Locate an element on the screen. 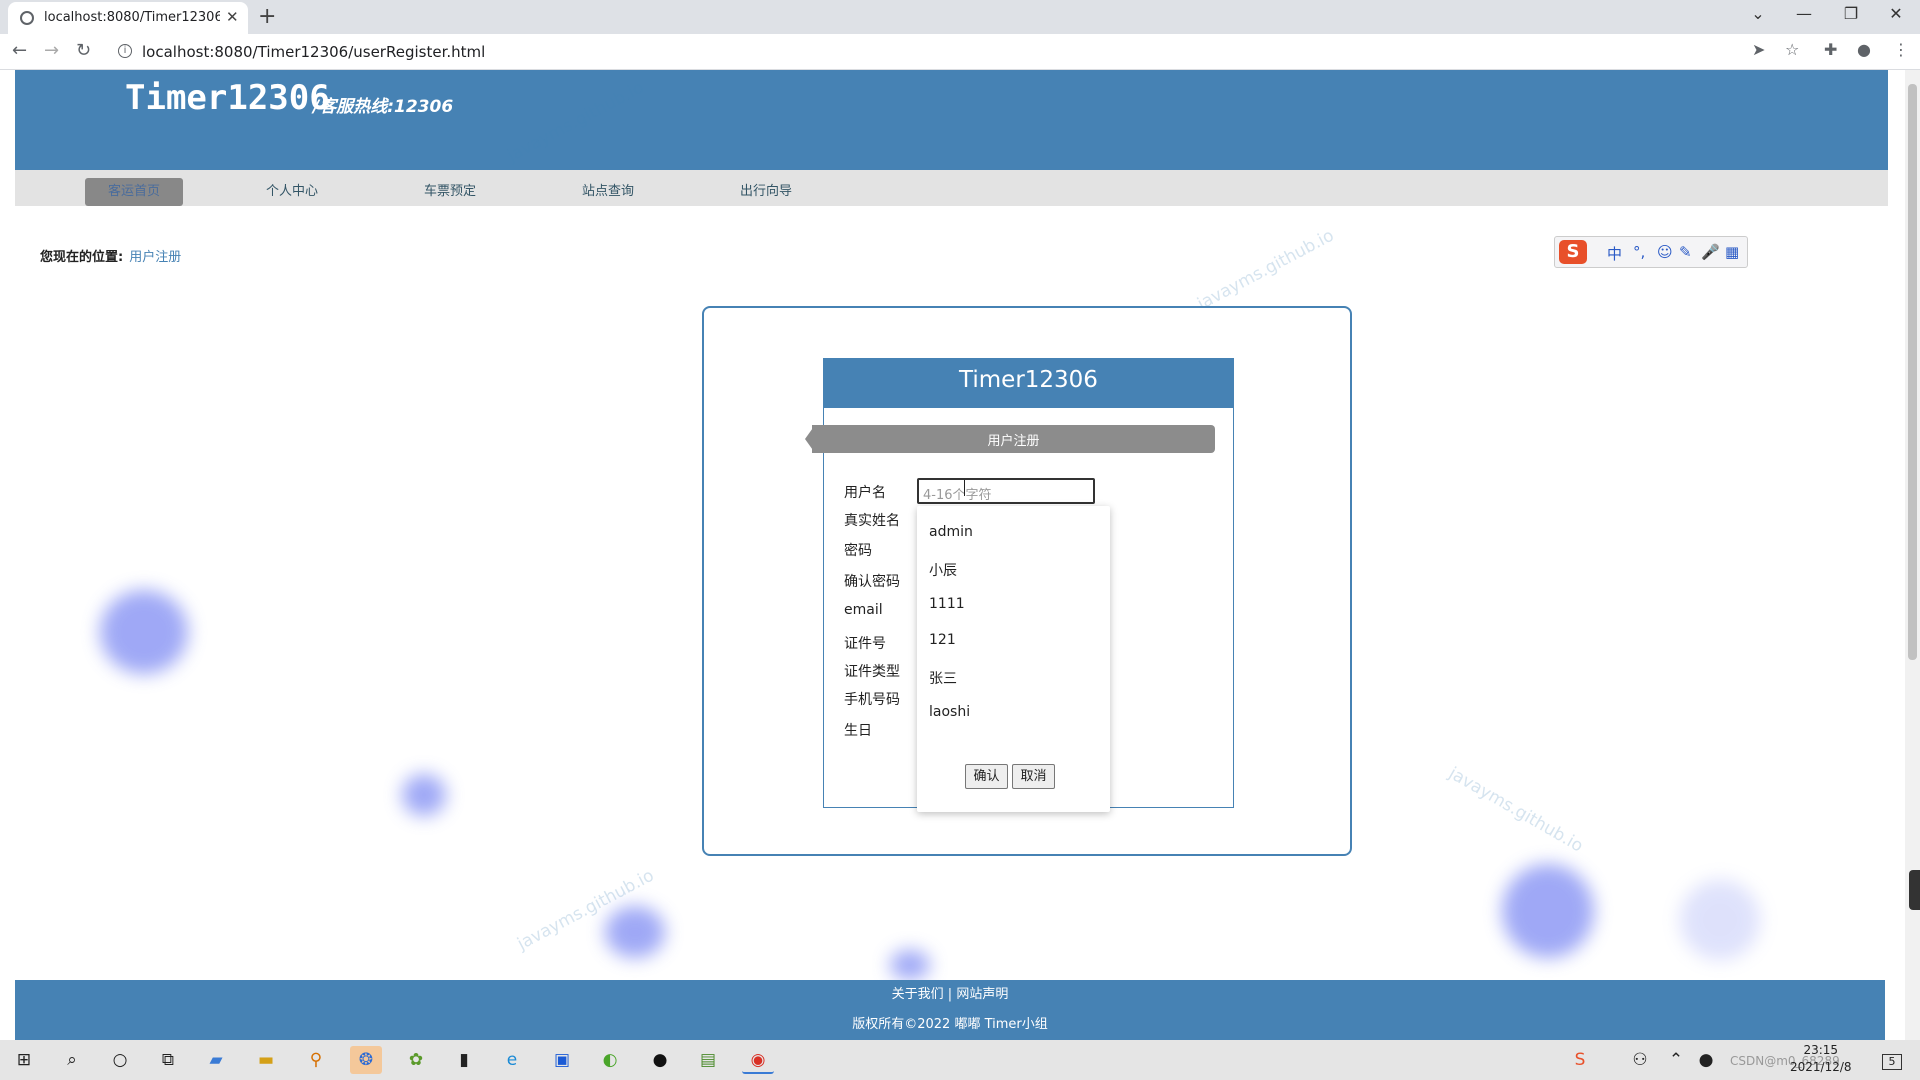 The image size is (1920, 1080). site-header: Timer12306 /客服热线:12306 is located at coordinates (951, 120).